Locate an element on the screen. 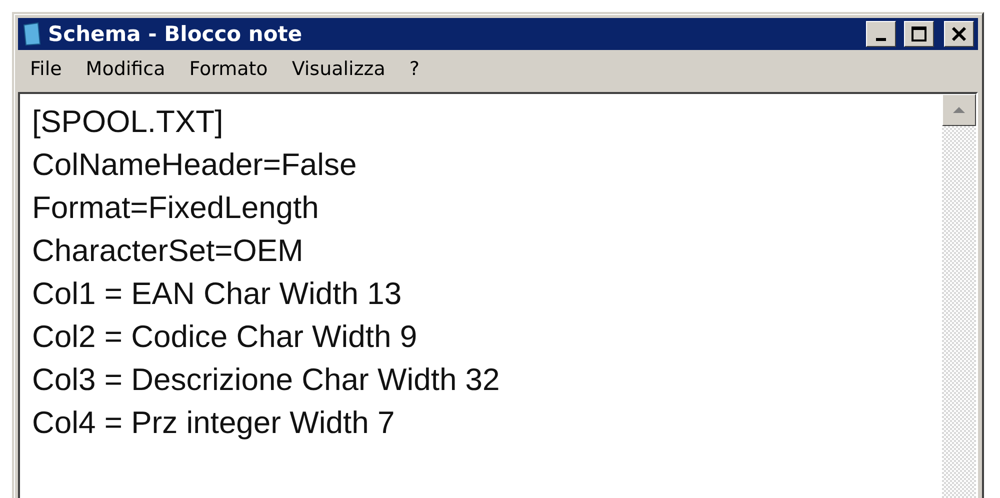 This screenshot has width=1000, height=498. text-line: Col3 = Descrizione Char Width 32 is located at coordinates (266, 380).